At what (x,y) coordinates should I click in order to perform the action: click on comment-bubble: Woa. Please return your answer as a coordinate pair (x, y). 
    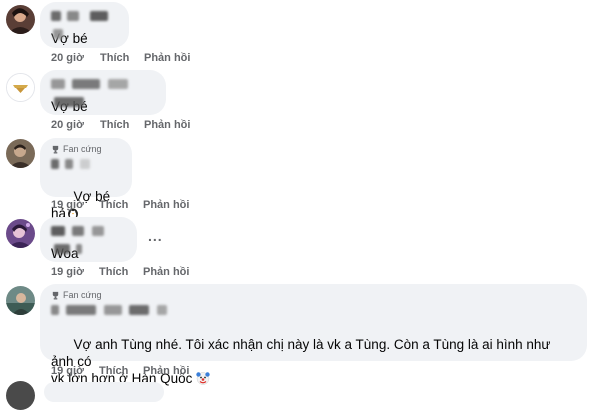
    Looking at the image, I should click on (88, 239).